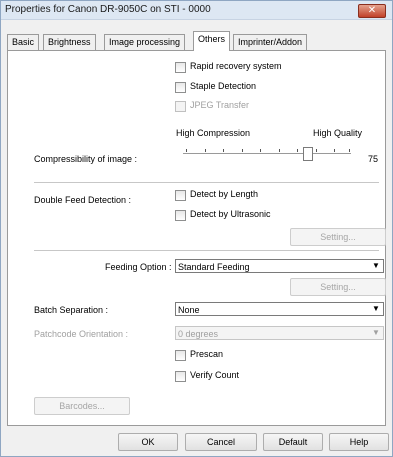 Image resolution: width=393 pixels, height=457 pixels. I want to click on compressibility-value: 75, so click(373, 159).